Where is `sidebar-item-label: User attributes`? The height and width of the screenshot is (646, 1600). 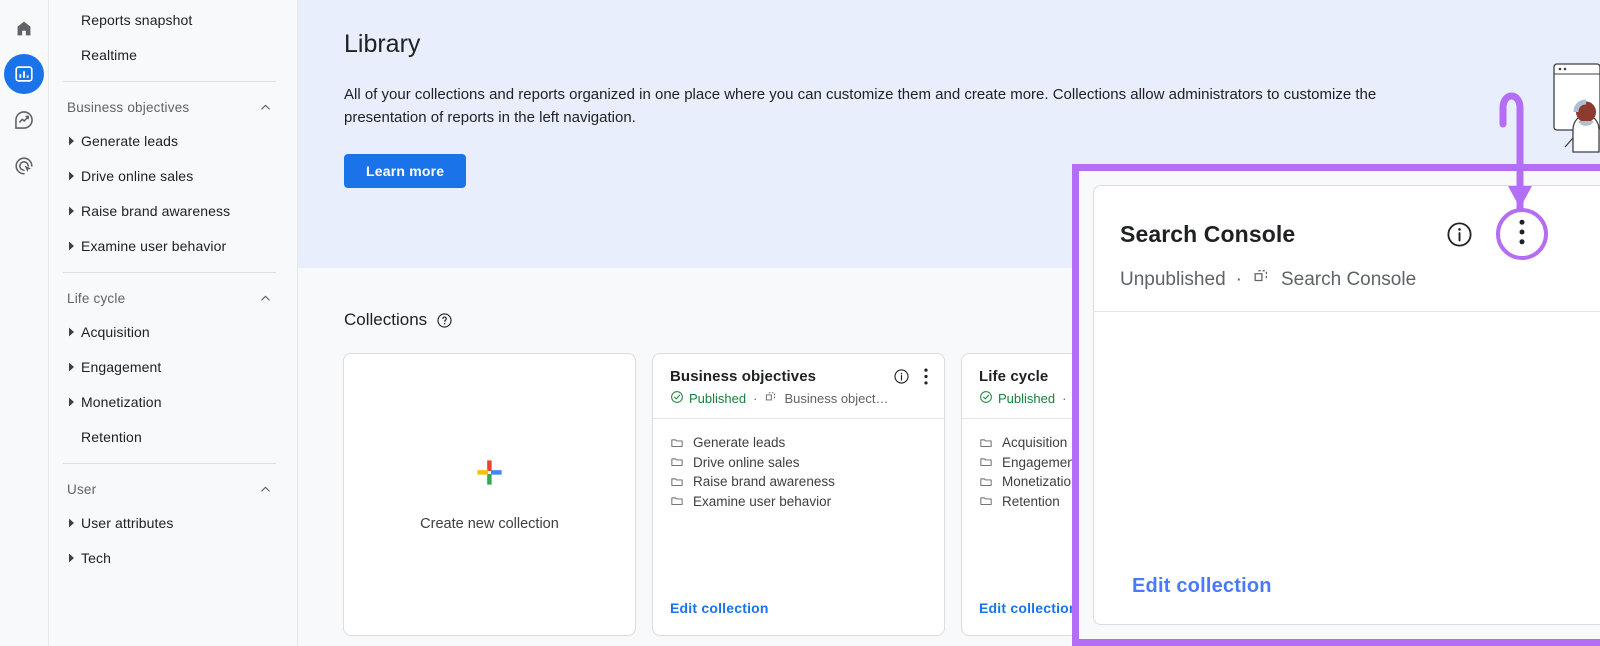 sidebar-item-label: User attributes is located at coordinates (127, 522).